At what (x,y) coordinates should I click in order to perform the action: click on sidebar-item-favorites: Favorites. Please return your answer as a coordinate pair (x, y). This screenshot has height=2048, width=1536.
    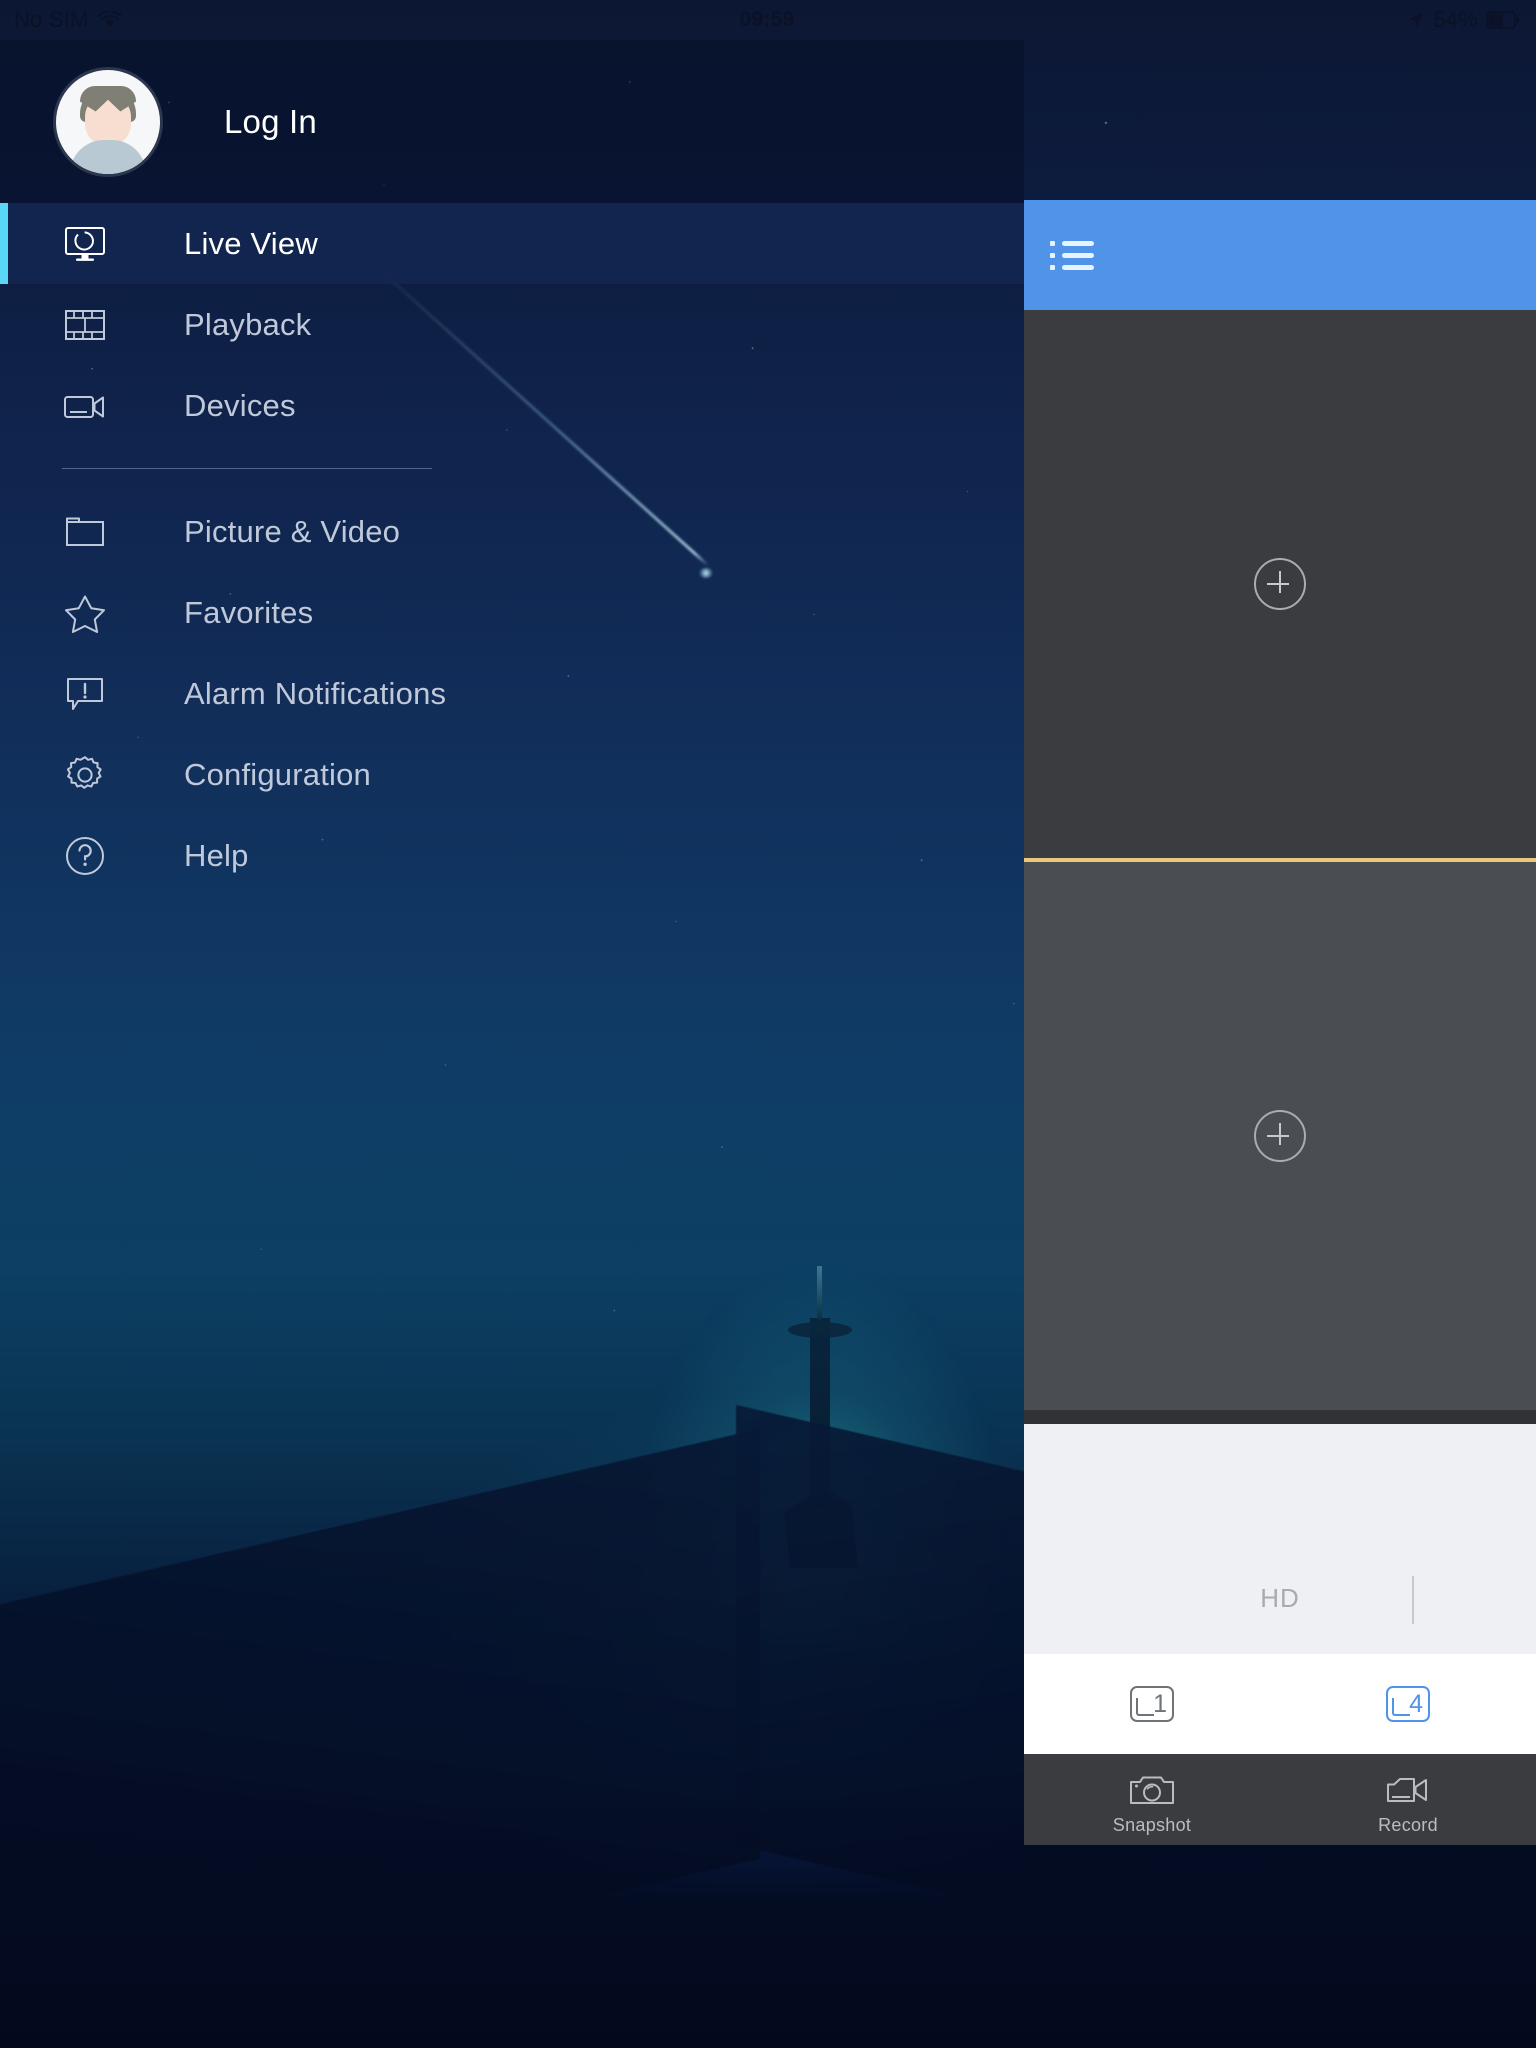
    Looking at the image, I should click on (512, 612).